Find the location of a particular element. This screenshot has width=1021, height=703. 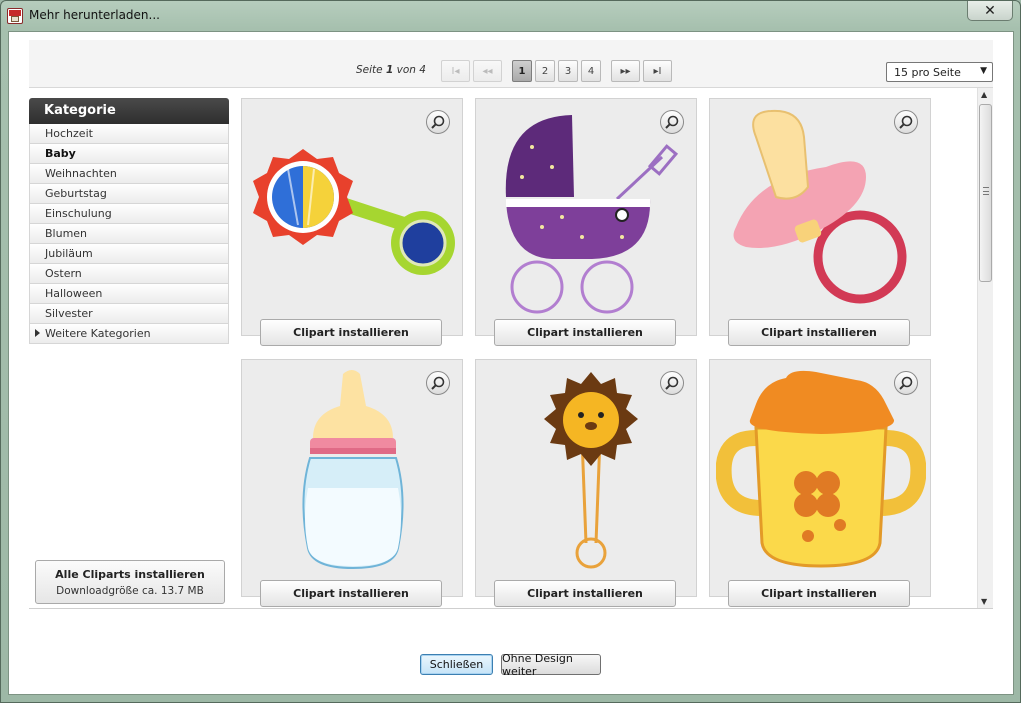

install-all-label: Alle Cliparts installieren is located at coordinates (130, 574).